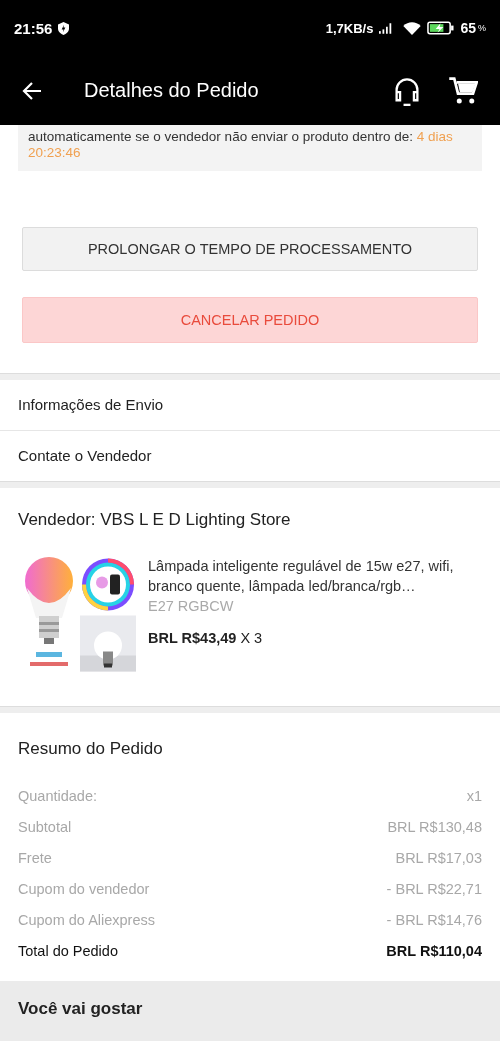 The width and height of the screenshot is (500, 1056). Describe the element at coordinates (241, 145) in the screenshot. I see `notice-text: automaticamente se o vendedor não enviar o produto dentro de: 4 dias 20:23:46` at that location.